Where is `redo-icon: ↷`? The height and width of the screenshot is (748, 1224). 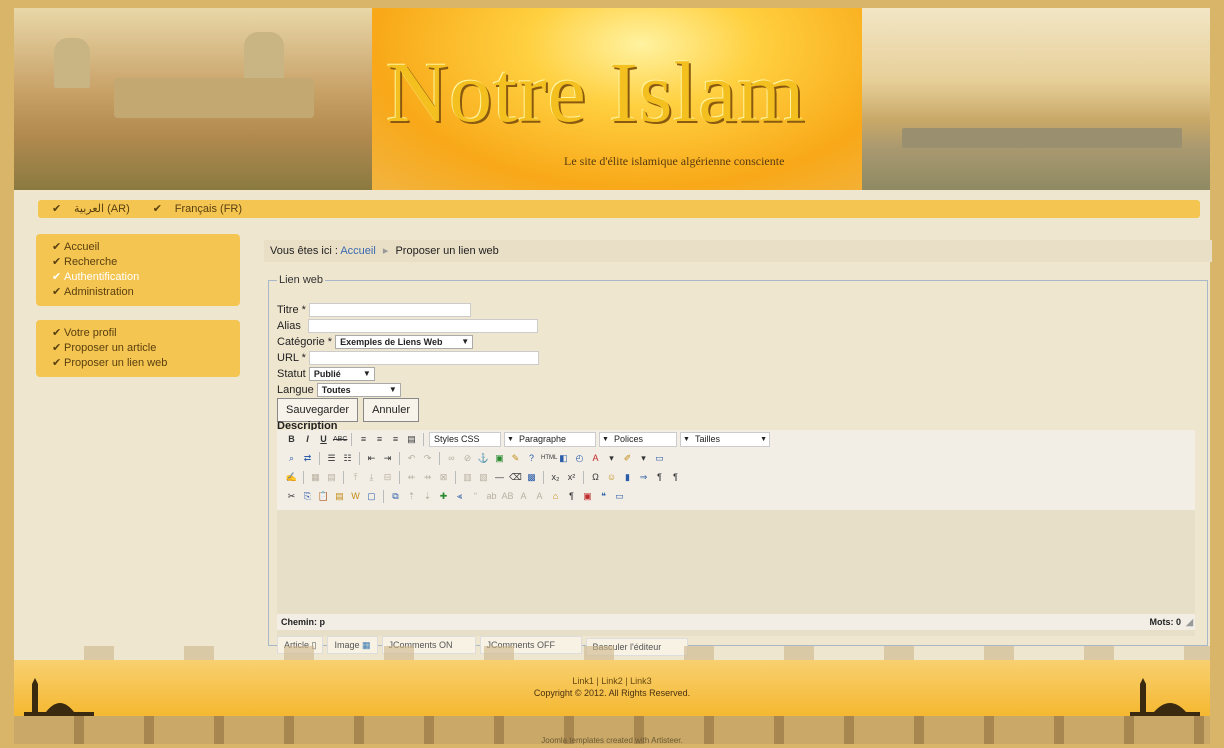 redo-icon: ↷ is located at coordinates (427, 458).